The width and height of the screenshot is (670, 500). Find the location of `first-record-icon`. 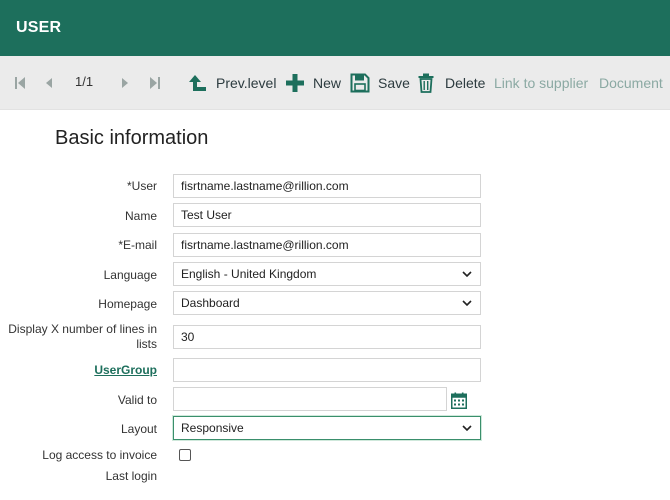

first-record-icon is located at coordinates (21, 83).